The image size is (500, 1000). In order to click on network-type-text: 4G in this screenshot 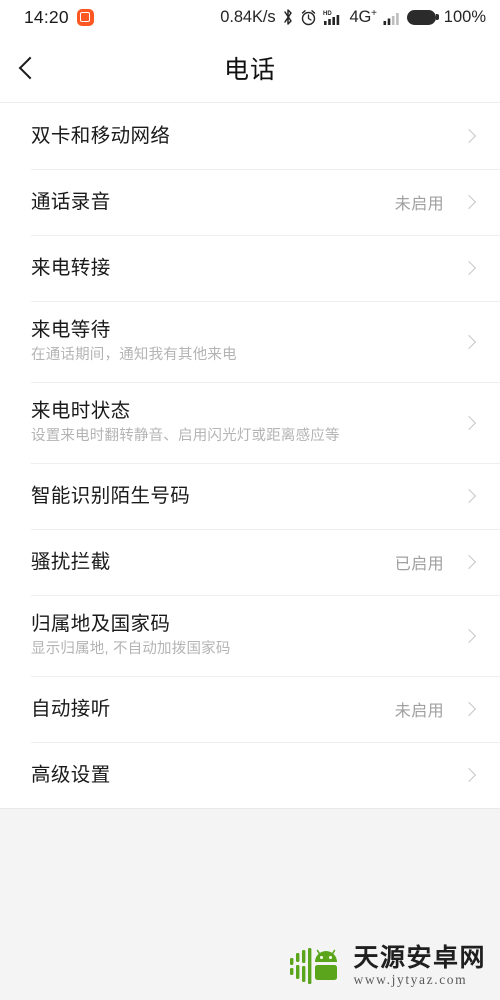, I will do `click(360, 16)`.